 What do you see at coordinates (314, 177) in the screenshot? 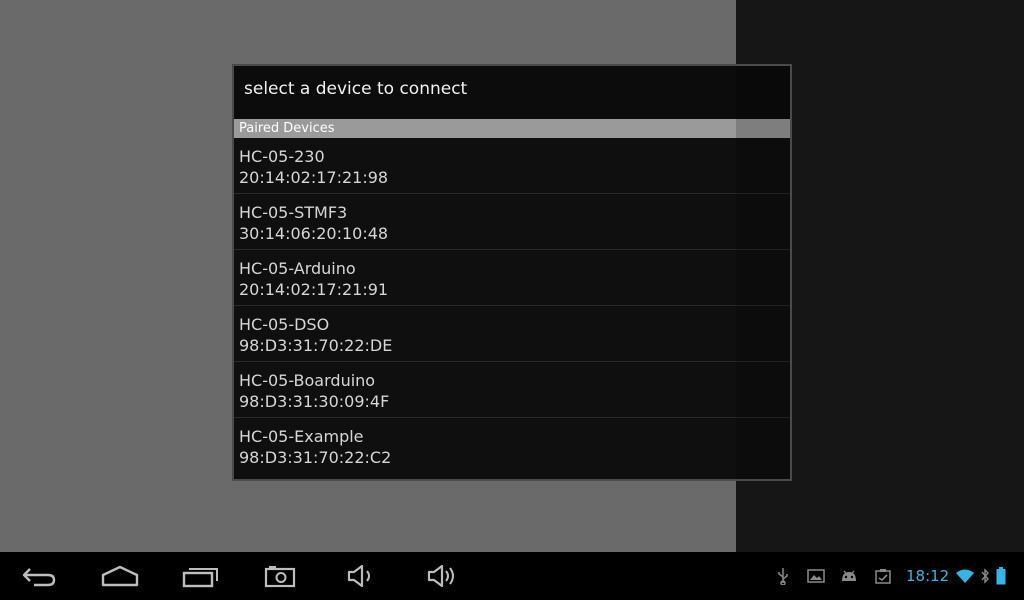
I see `device-address: 20:14:02:17:21:98` at bounding box center [314, 177].